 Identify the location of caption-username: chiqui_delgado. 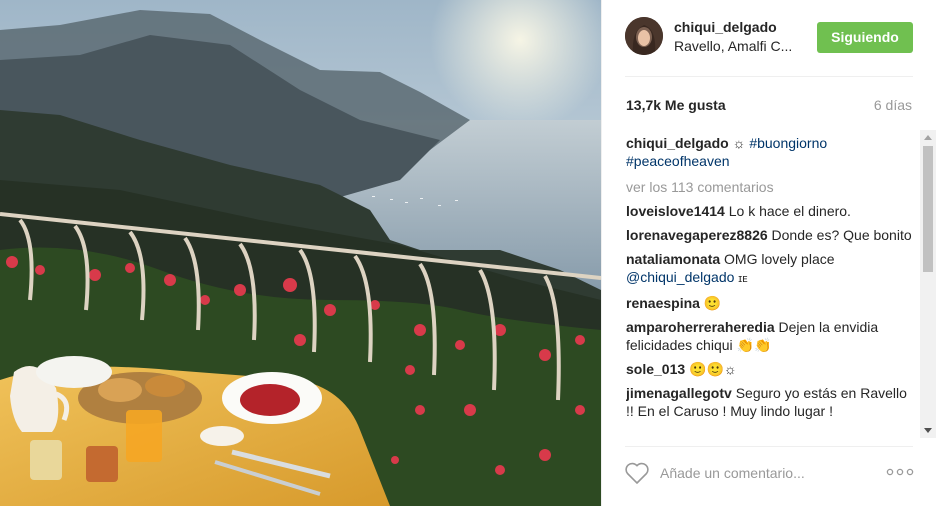
(677, 143).